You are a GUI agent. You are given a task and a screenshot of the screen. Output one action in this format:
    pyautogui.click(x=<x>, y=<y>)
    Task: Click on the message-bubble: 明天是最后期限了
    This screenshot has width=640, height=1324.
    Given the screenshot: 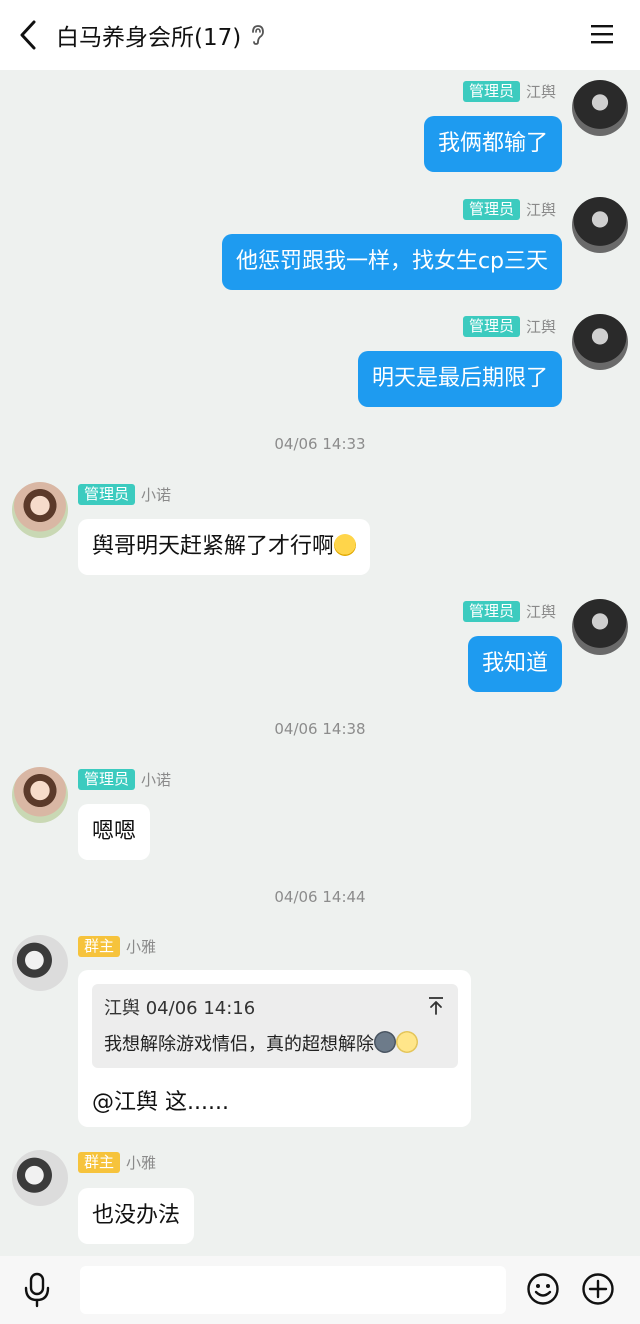 What is the action you would take?
    pyautogui.click(x=459, y=379)
    